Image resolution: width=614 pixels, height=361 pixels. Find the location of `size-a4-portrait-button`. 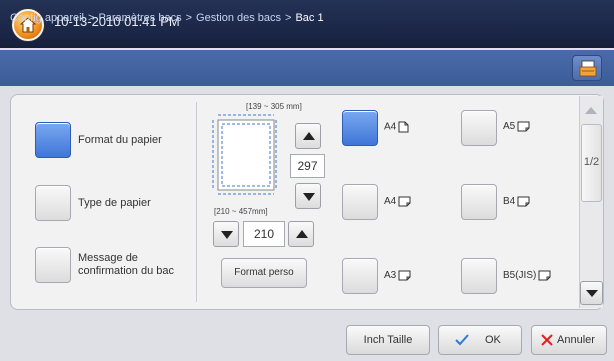

size-a4-portrait-button is located at coordinates (360, 128).